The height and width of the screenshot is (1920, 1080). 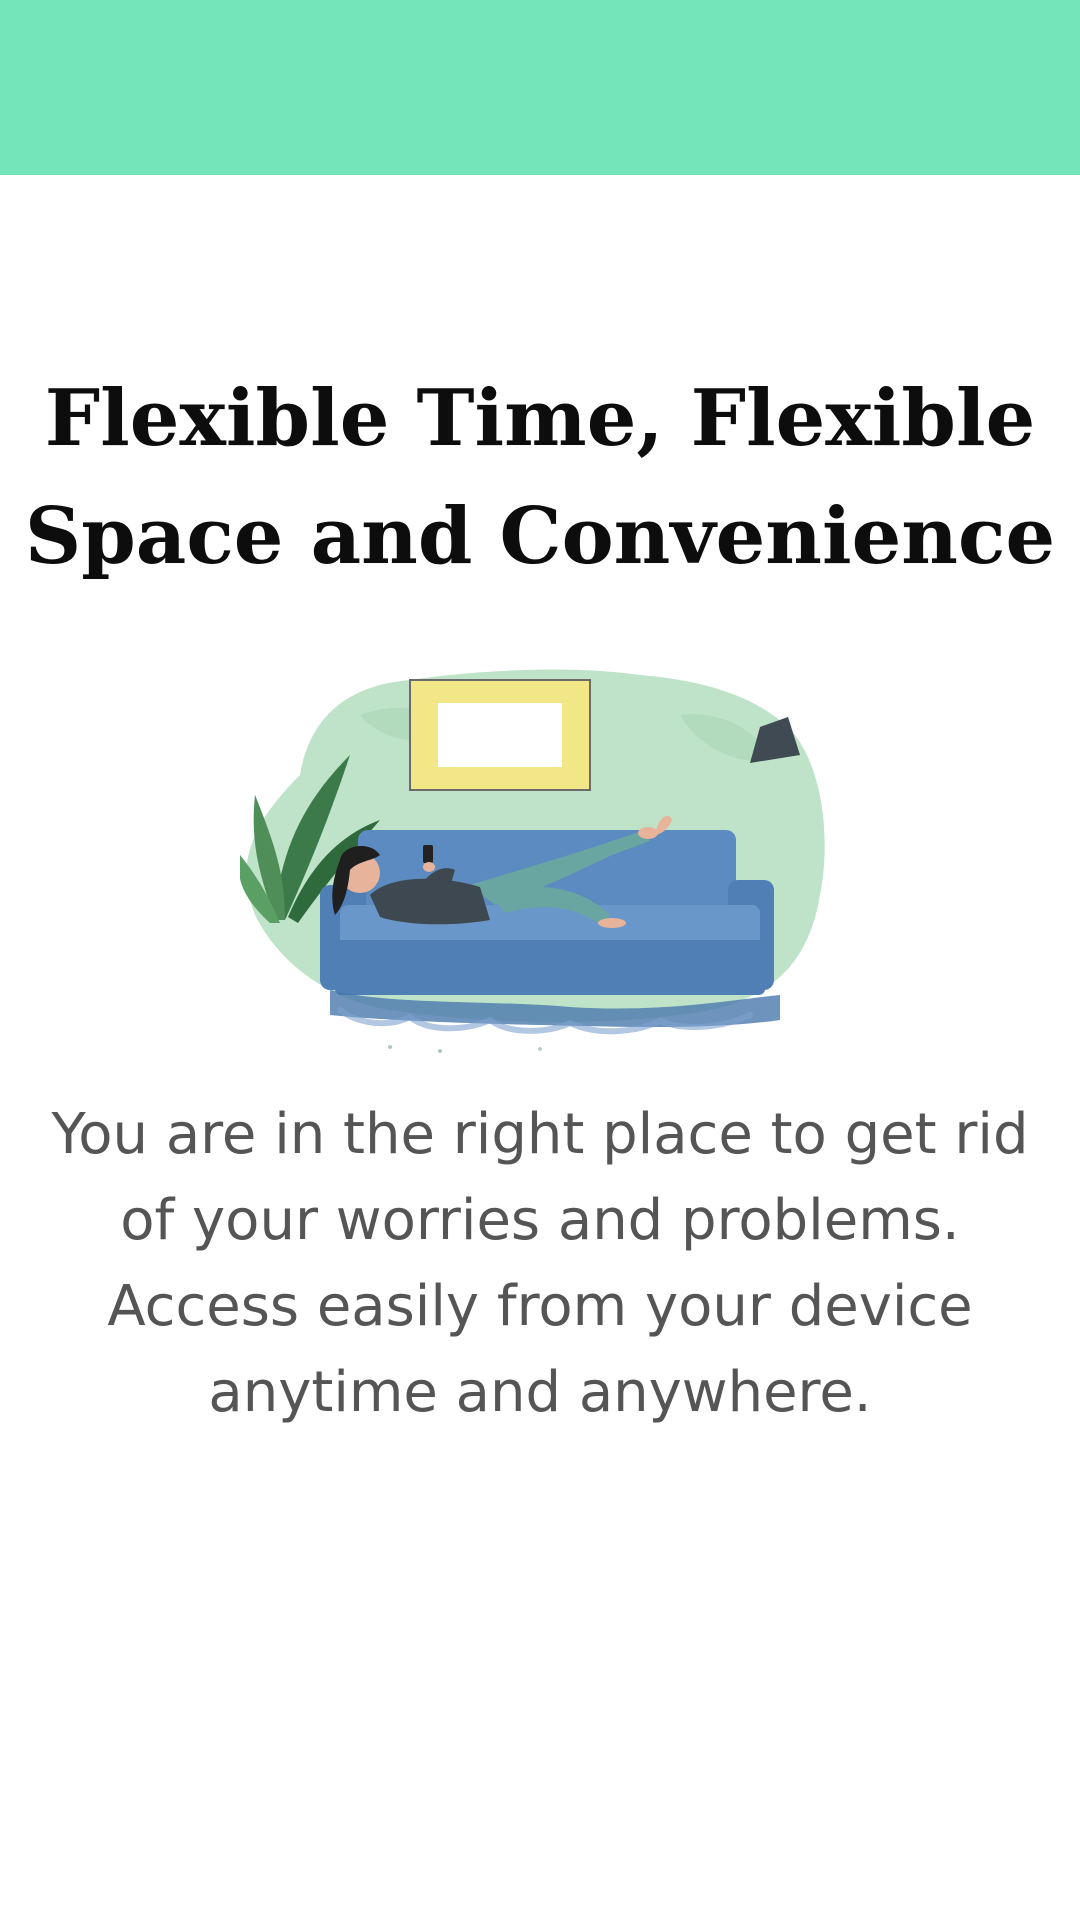 What do you see at coordinates (540, 87) in the screenshot?
I see `top-status-bar` at bounding box center [540, 87].